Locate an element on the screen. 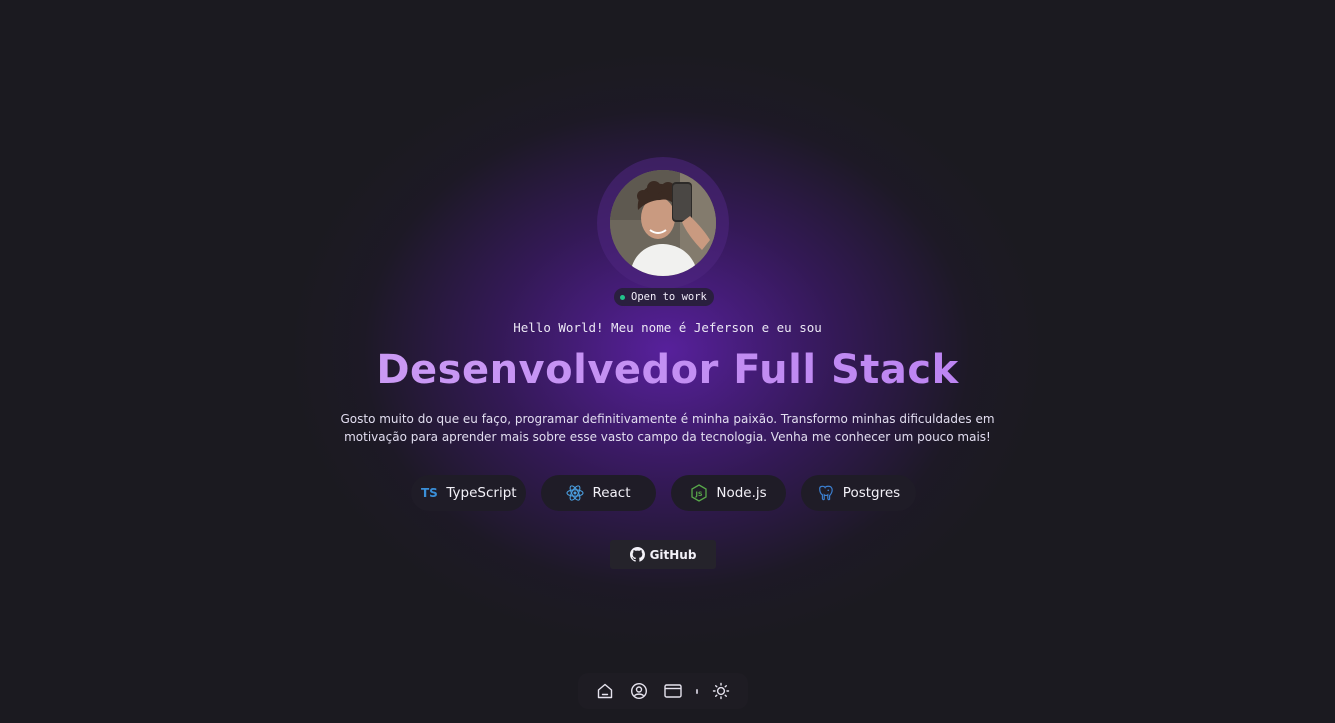  dock-home-button is located at coordinates (605, 691).